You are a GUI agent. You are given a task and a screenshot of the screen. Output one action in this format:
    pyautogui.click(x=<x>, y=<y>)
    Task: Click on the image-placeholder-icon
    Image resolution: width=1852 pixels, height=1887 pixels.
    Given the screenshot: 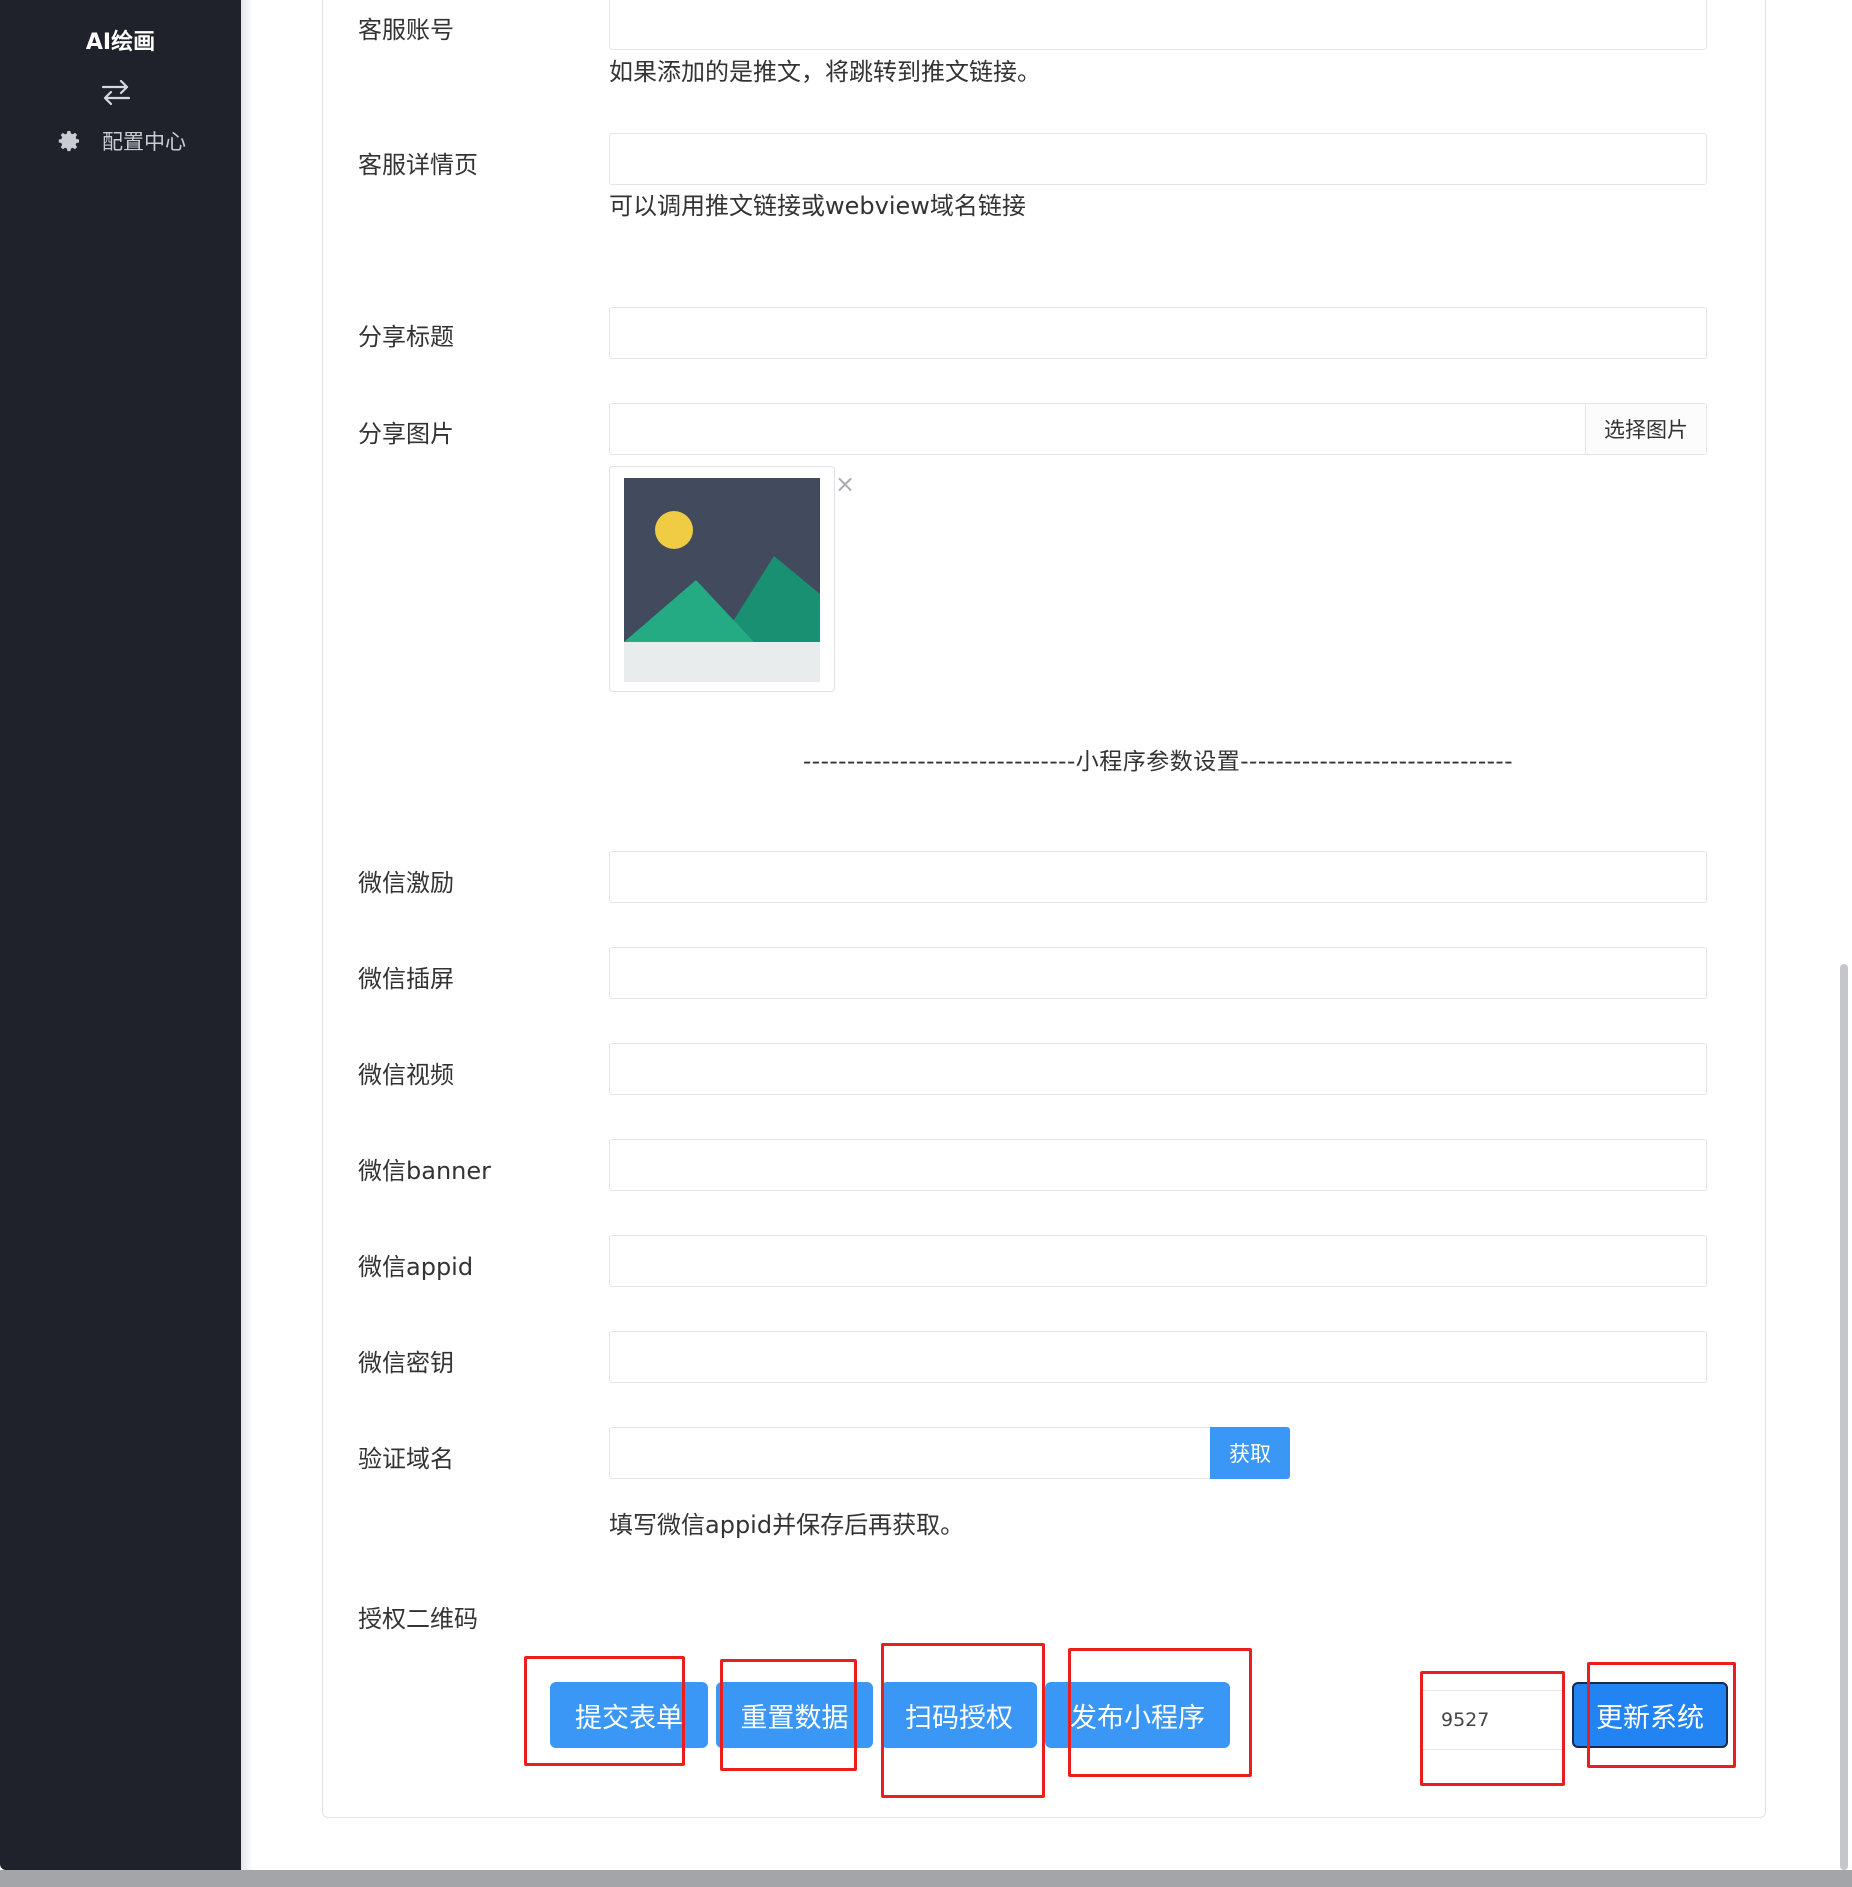 What is the action you would take?
    pyautogui.click(x=722, y=580)
    